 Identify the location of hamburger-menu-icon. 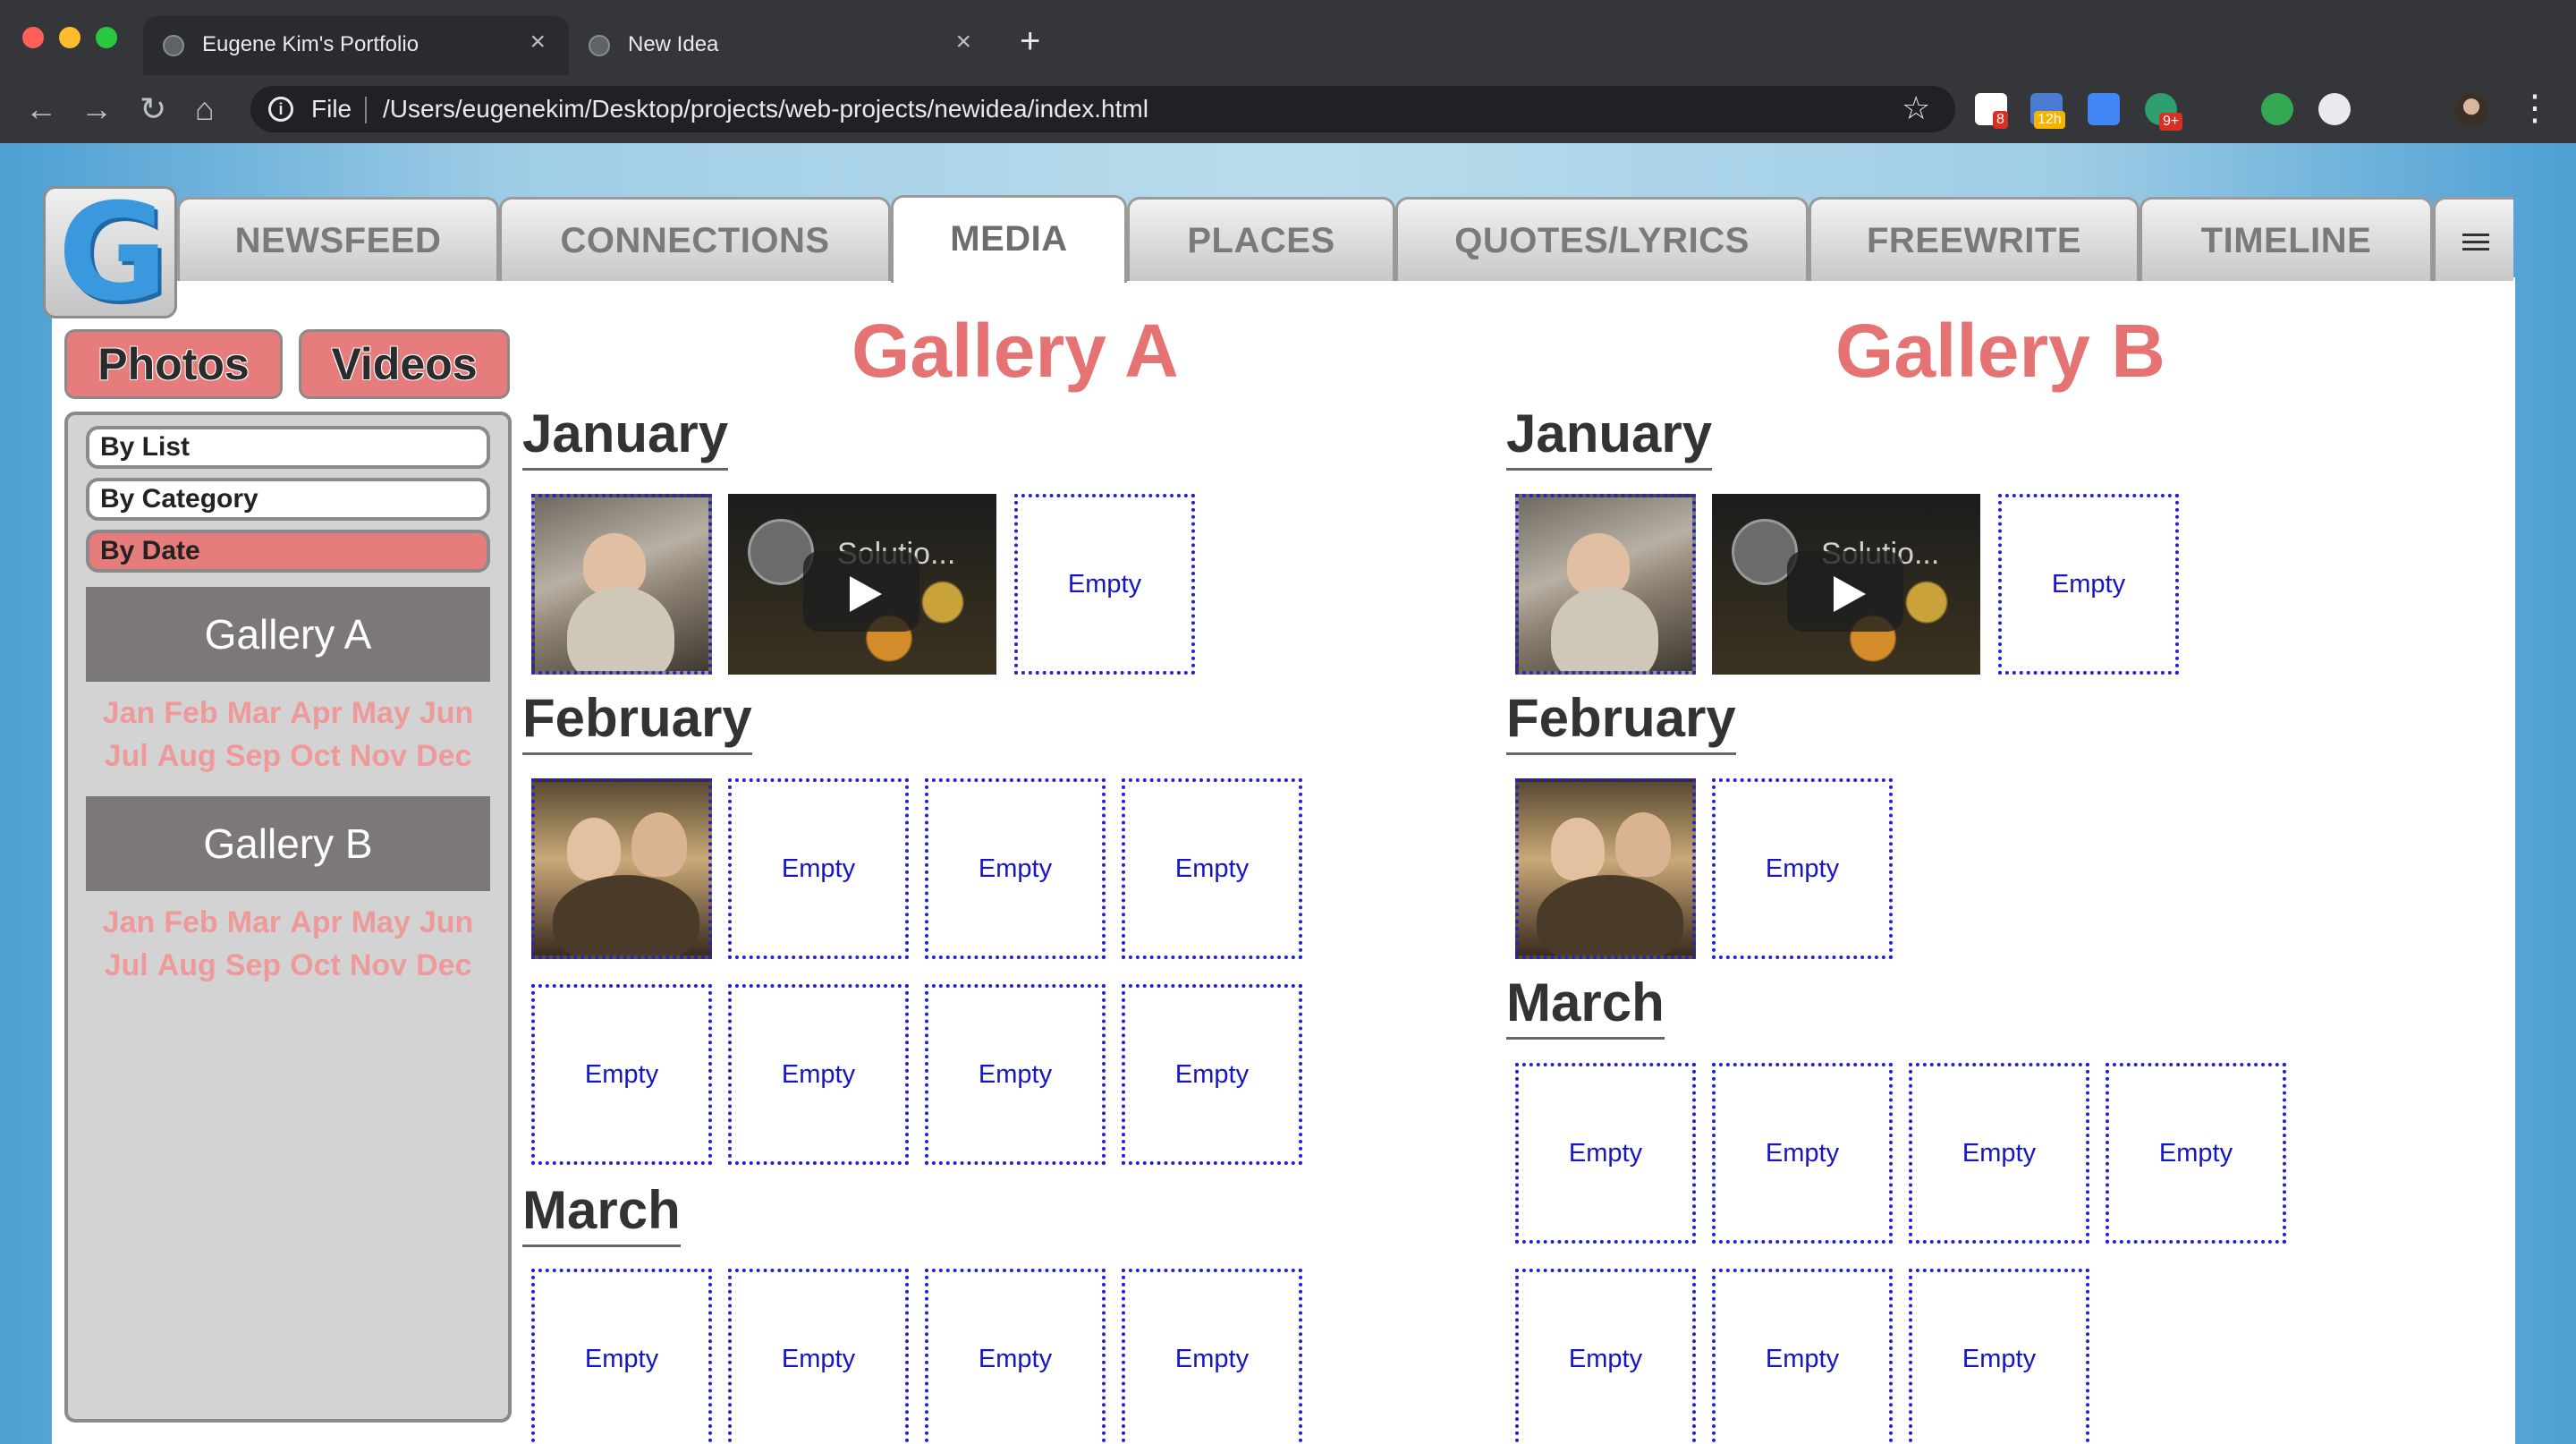
(2473, 239).